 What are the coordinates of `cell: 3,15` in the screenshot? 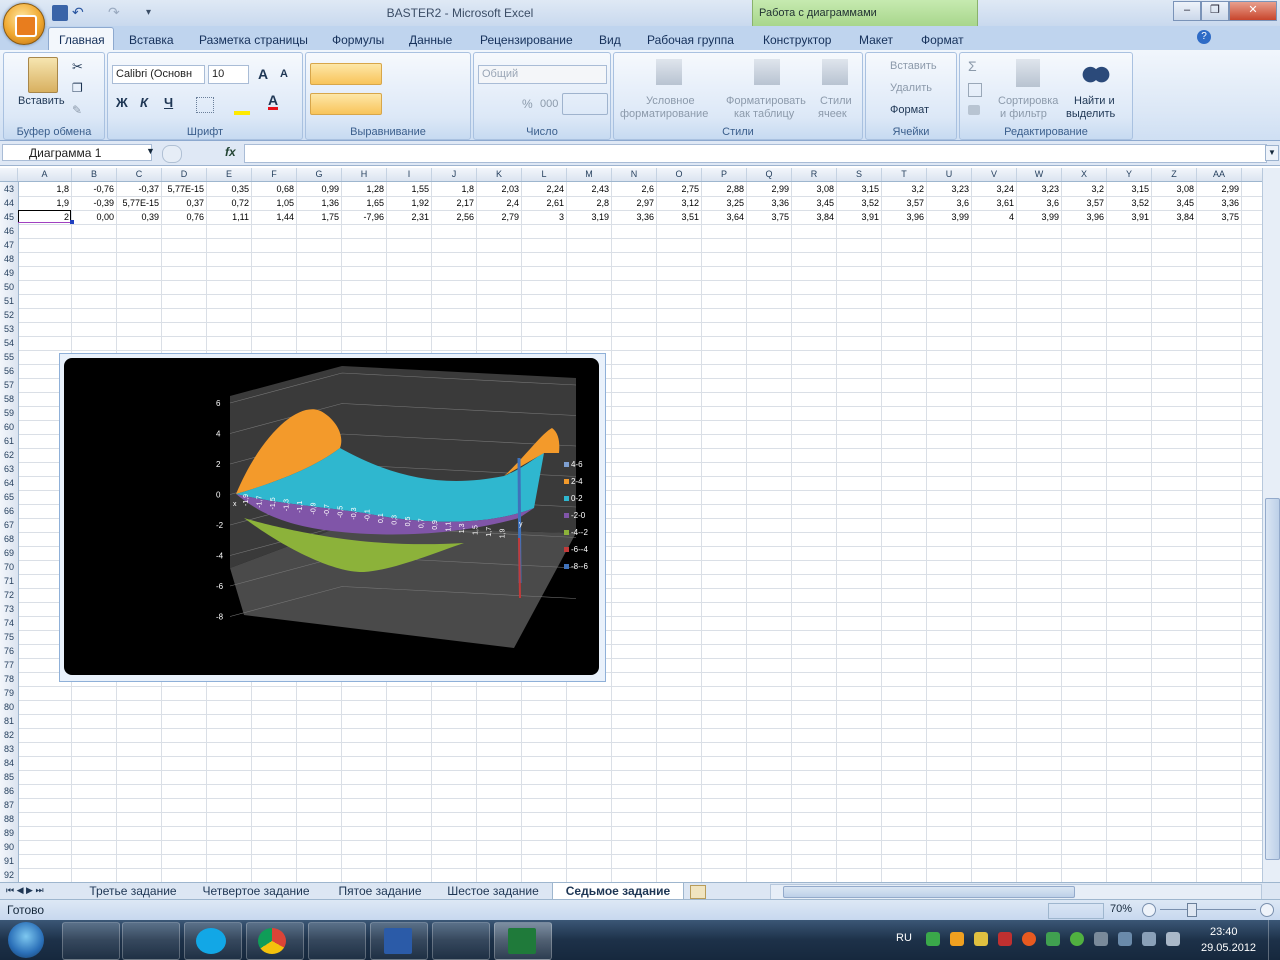 It's located at (859, 189).